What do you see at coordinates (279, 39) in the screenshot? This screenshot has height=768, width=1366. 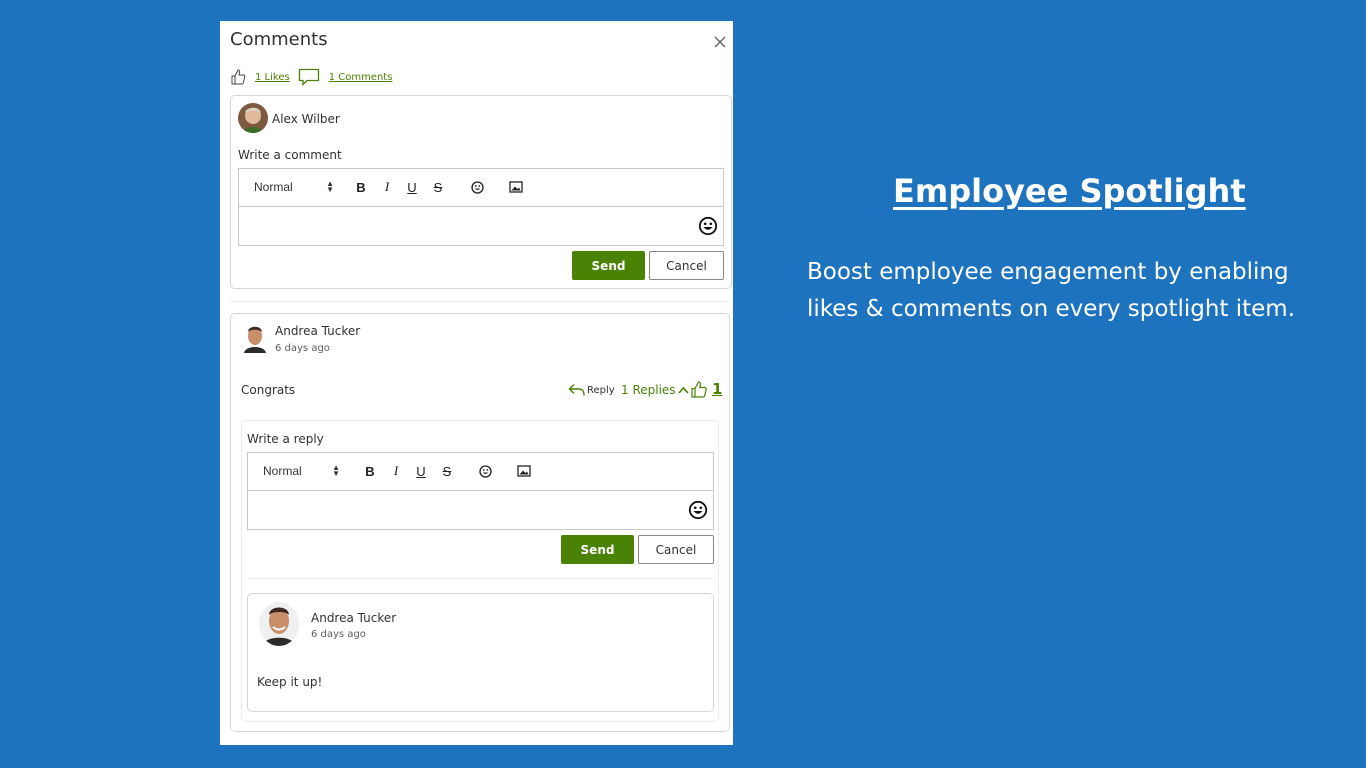 I see `panel-title: Comments` at bounding box center [279, 39].